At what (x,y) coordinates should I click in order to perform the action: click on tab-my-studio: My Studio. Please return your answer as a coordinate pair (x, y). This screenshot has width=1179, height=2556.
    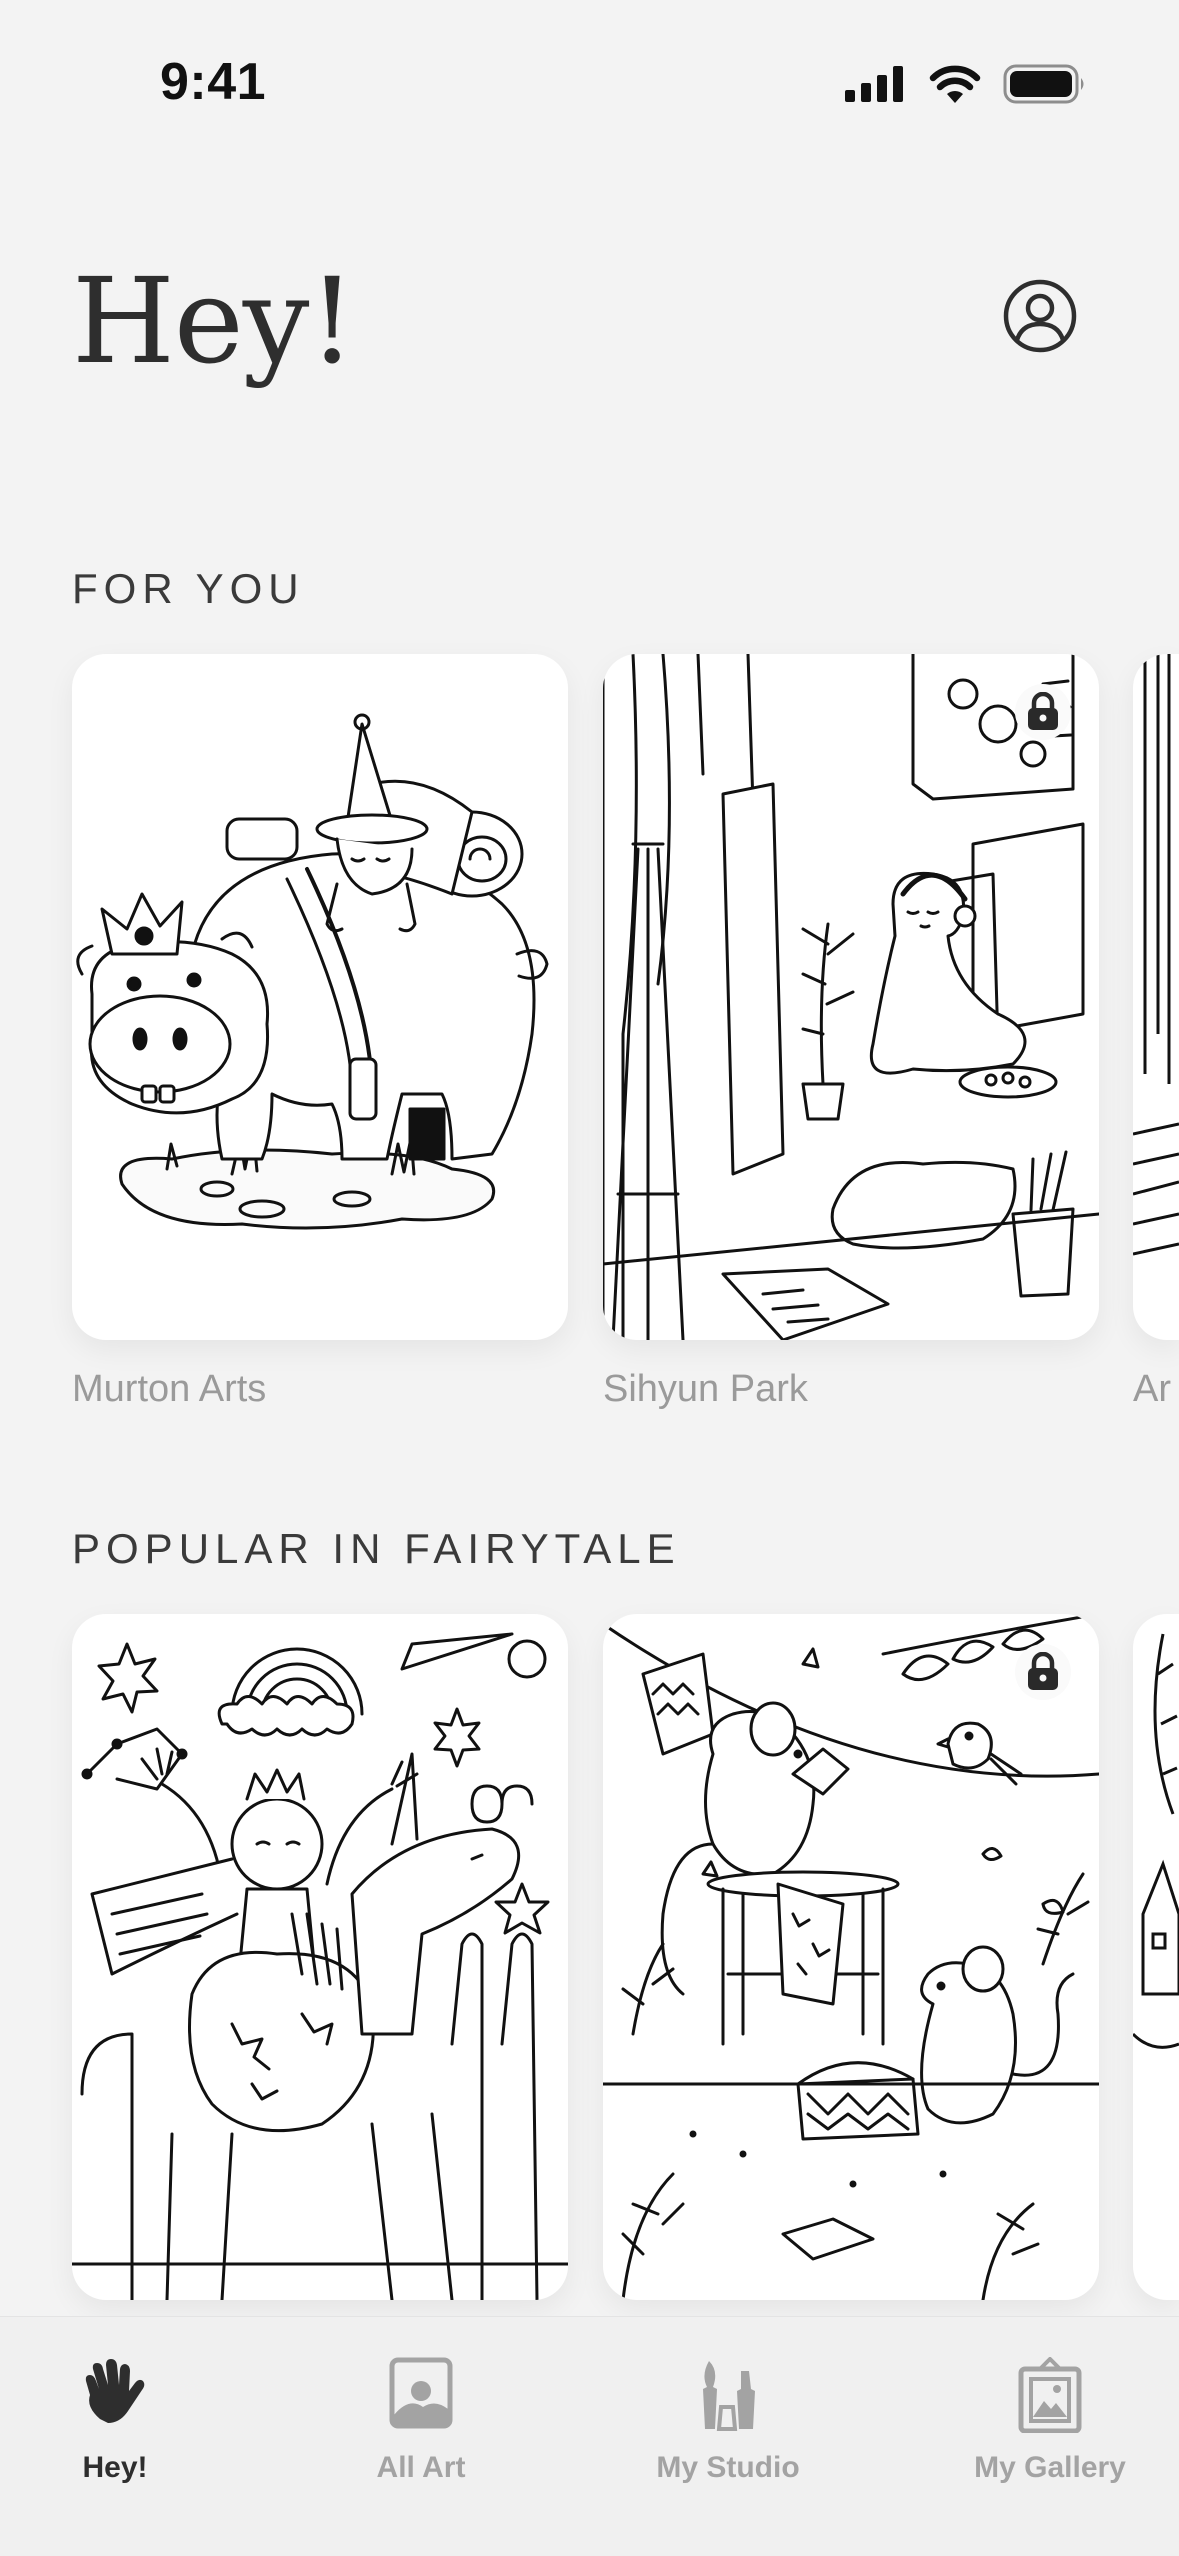
    Looking at the image, I should click on (728, 2417).